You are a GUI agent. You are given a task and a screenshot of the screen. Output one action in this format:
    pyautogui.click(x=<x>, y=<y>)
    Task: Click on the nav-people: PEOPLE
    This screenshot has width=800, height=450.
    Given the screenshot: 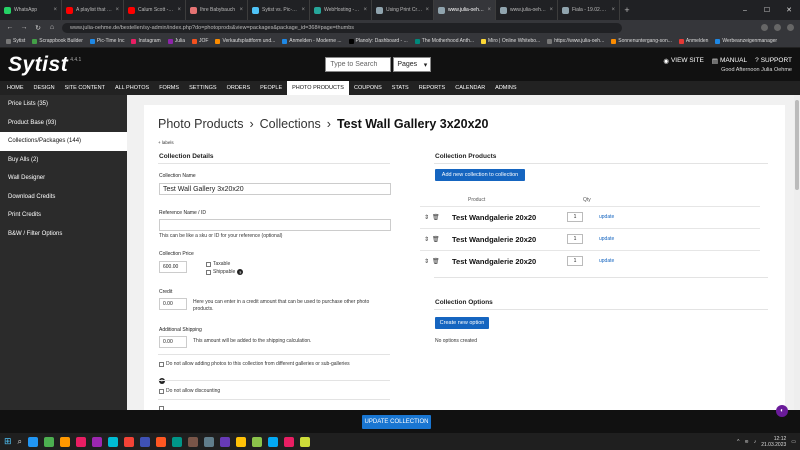 What is the action you would take?
    pyautogui.click(x=271, y=88)
    